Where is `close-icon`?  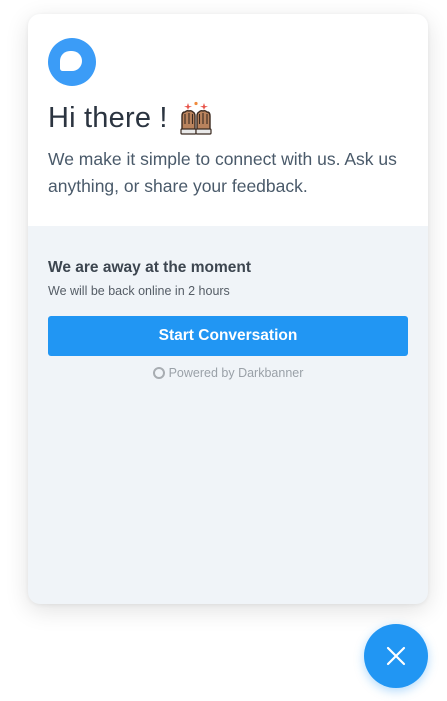 close-icon is located at coordinates (396, 656).